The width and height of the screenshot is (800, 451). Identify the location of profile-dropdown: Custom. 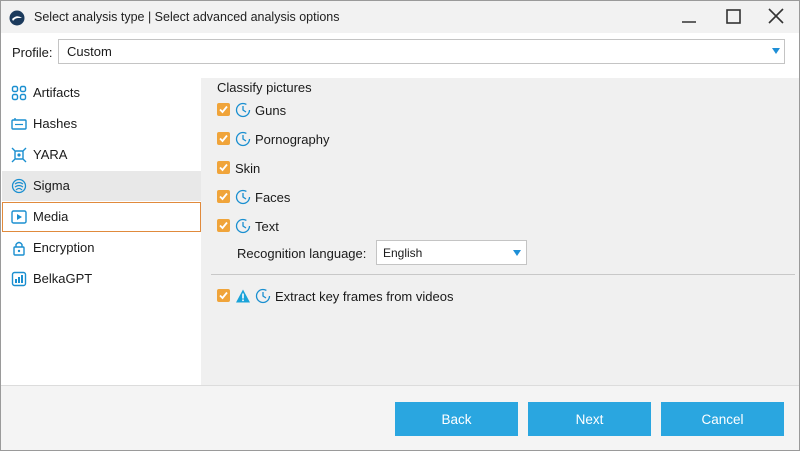
(421, 51).